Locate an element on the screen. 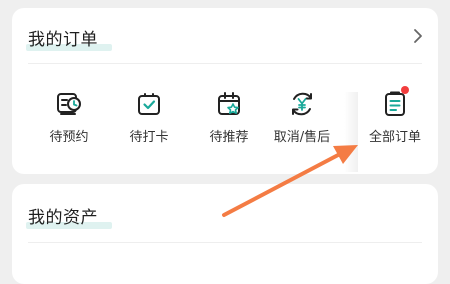 Image resolution: width=450 pixels, height=284 pixels. checkin-bag-icon is located at coordinates (149, 104).